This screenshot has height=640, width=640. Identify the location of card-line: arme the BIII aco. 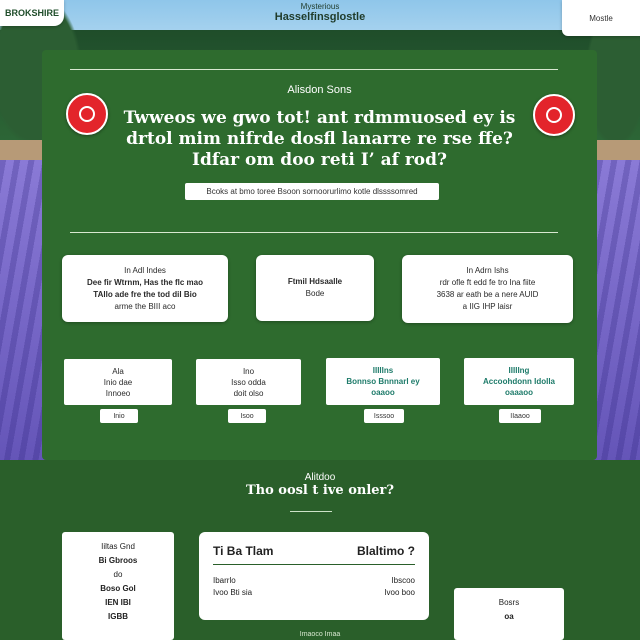
(145, 306).